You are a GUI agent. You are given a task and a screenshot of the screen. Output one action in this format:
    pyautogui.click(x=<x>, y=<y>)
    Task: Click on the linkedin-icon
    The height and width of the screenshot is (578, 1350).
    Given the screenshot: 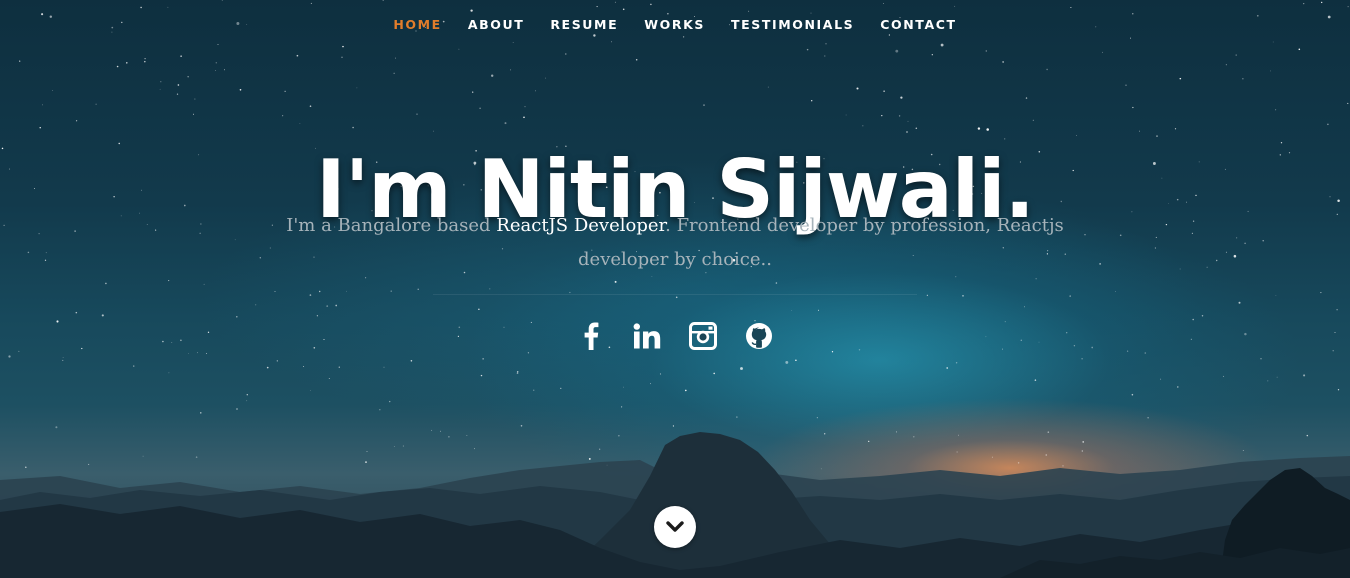 What is the action you would take?
    pyautogui.click(x=647, y=336)
    